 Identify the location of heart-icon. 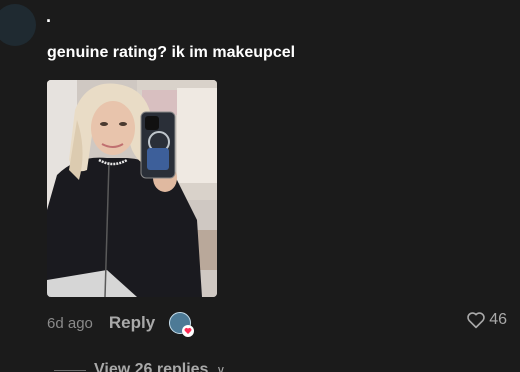
(476, 320).